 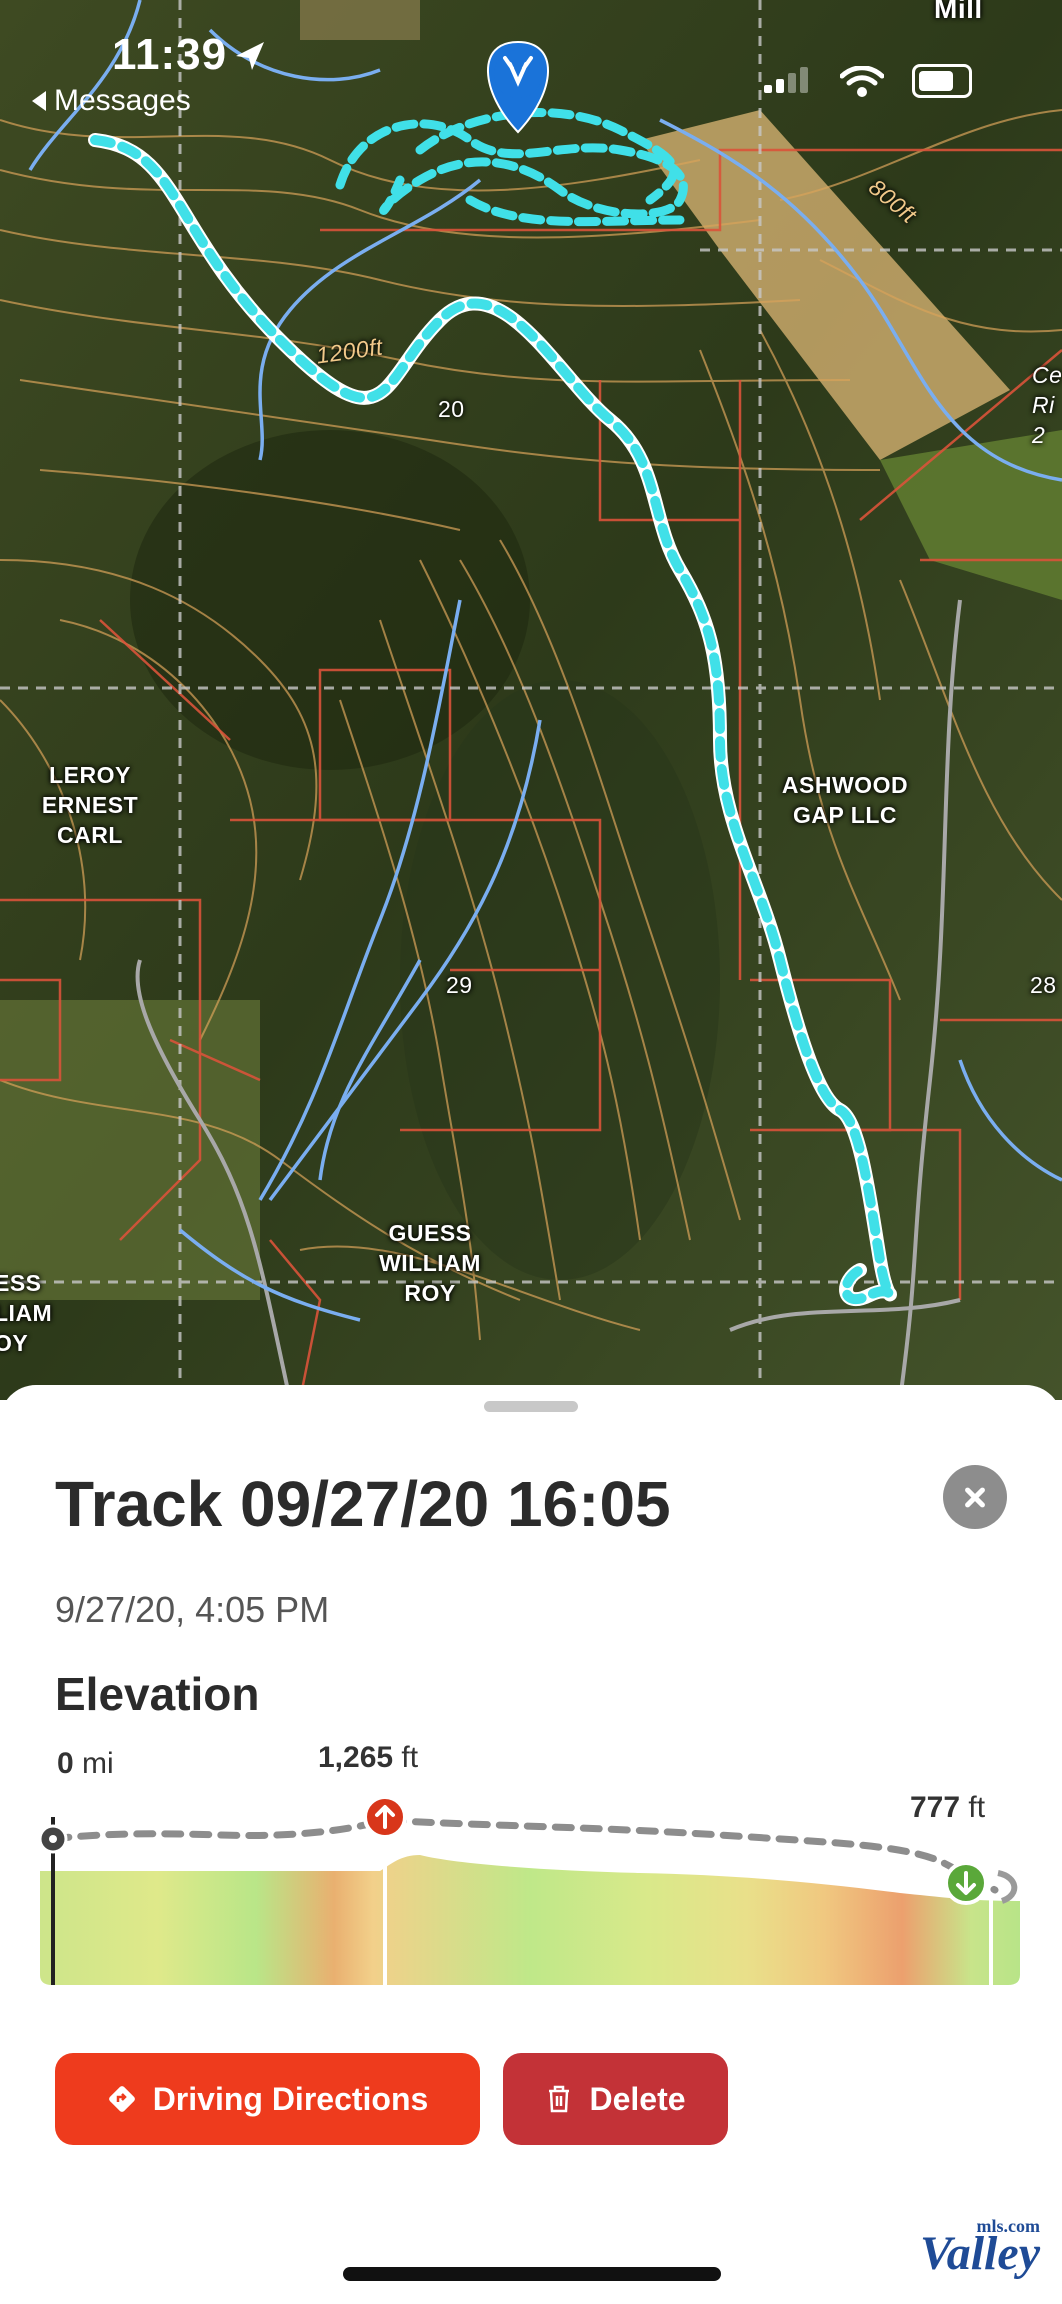 What do you see at coordinates (1008, 2226) in the screenshot?
I see `watermark-suffix: mls.com` at bounding box center [1008, 2226].